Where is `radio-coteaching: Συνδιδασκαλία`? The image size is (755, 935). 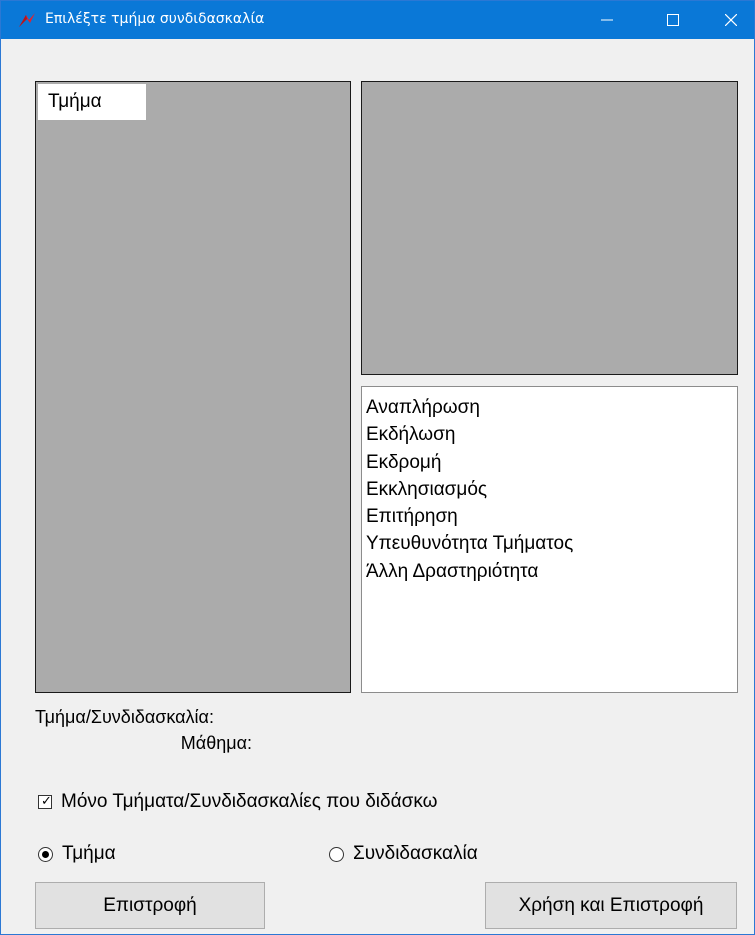
radio-coteaching: Συνδιδασκαλία is located at coordinates (403, 854).